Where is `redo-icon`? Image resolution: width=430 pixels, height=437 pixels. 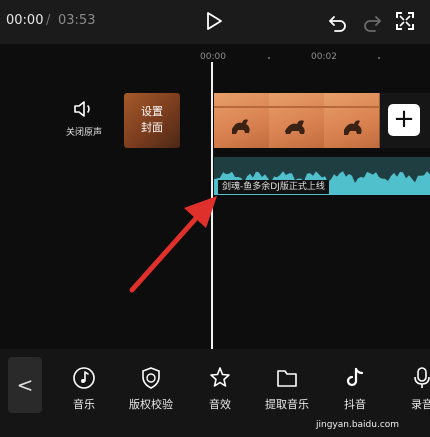 redo-icon is located at coordinates (372, 22).